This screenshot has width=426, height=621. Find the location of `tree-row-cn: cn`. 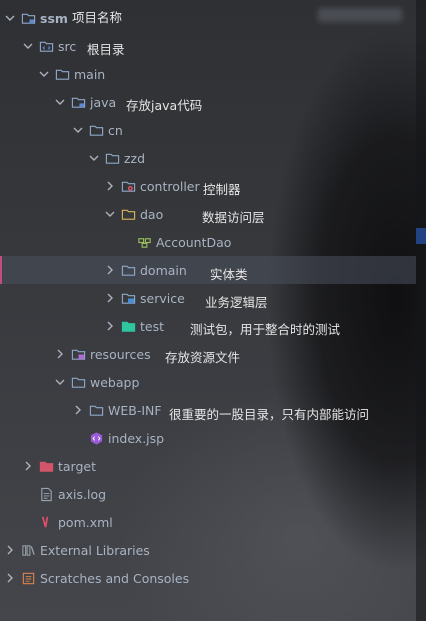

tree-row-cn: cn is located at coordinates (213, 130).